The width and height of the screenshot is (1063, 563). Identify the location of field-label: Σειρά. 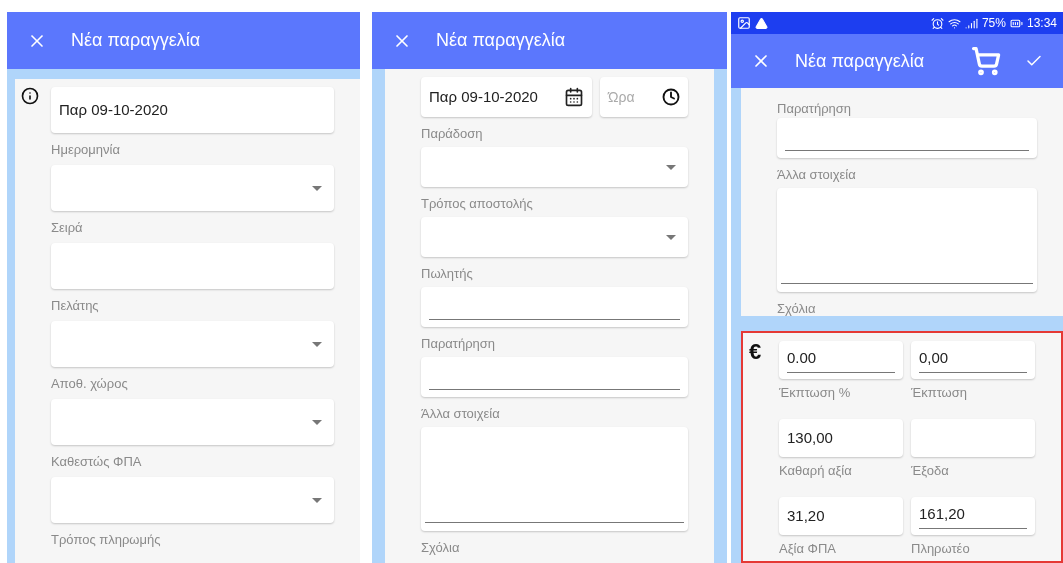
(67, 227).